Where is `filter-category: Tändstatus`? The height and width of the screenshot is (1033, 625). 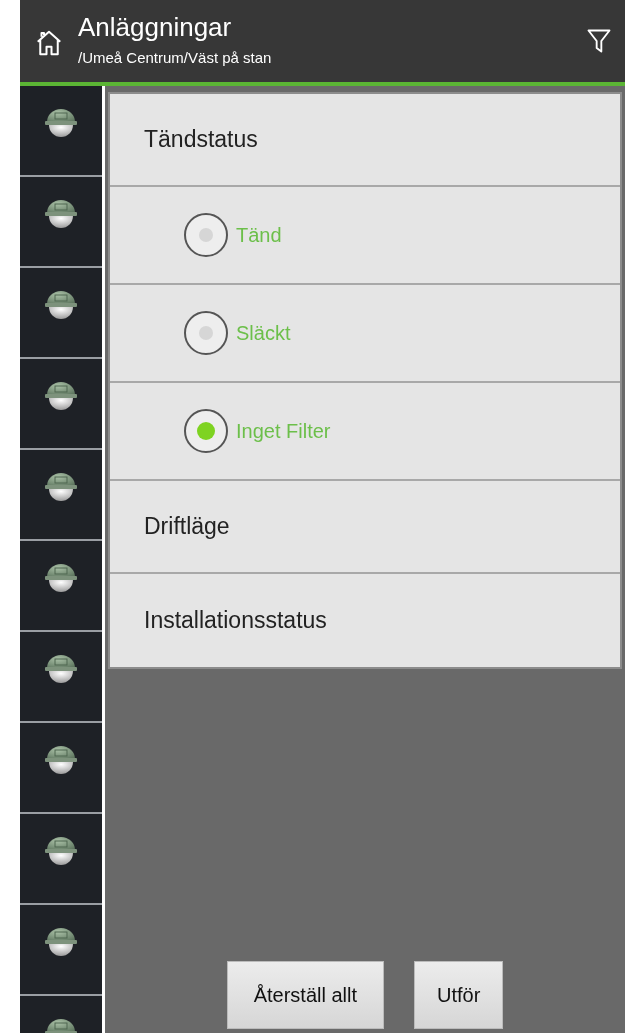
filter-category: Tändstatus is located at coordinates (365, 140).